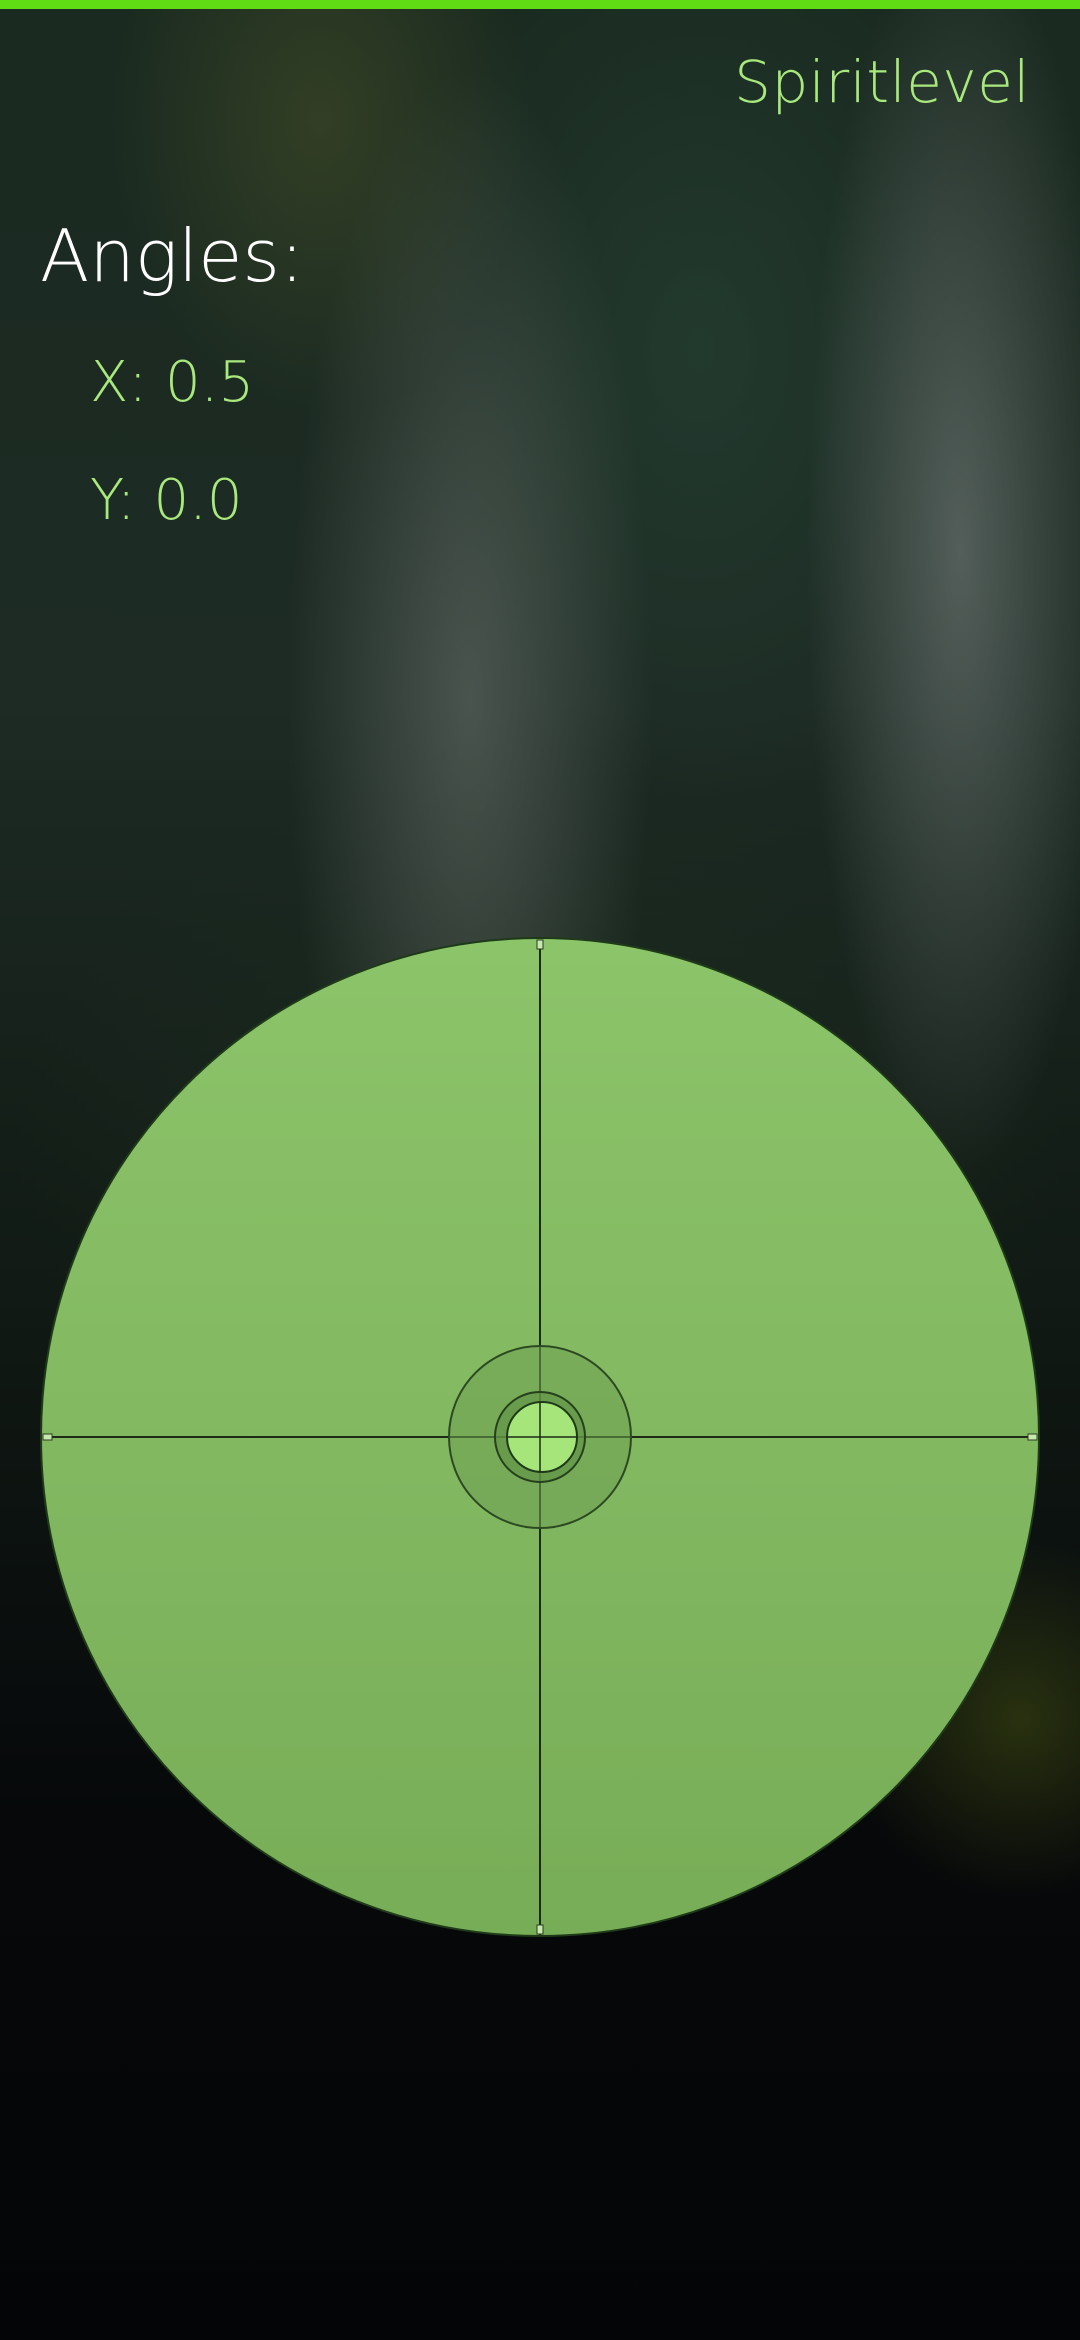 This screenshot has width=1080, height=2340. Describe the element at coordinates (1032, 1437) in the screenshot. I see `right-tick-mark` at that location.